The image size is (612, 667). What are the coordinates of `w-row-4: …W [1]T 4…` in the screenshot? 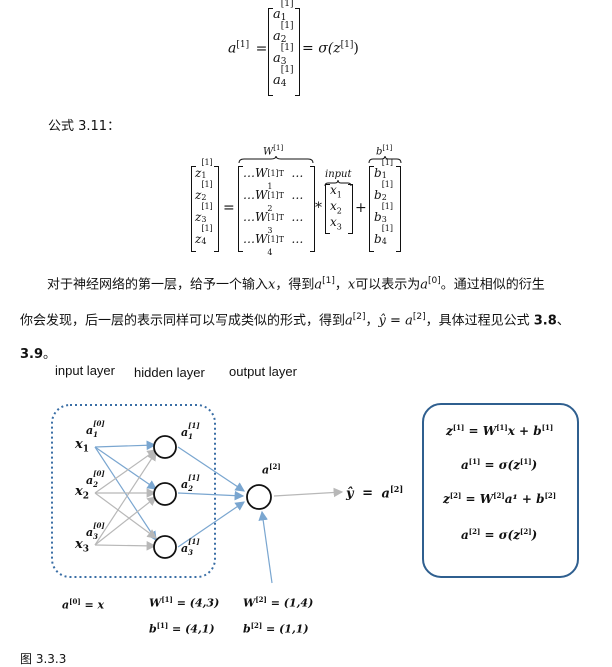 It's located at (273, 244).